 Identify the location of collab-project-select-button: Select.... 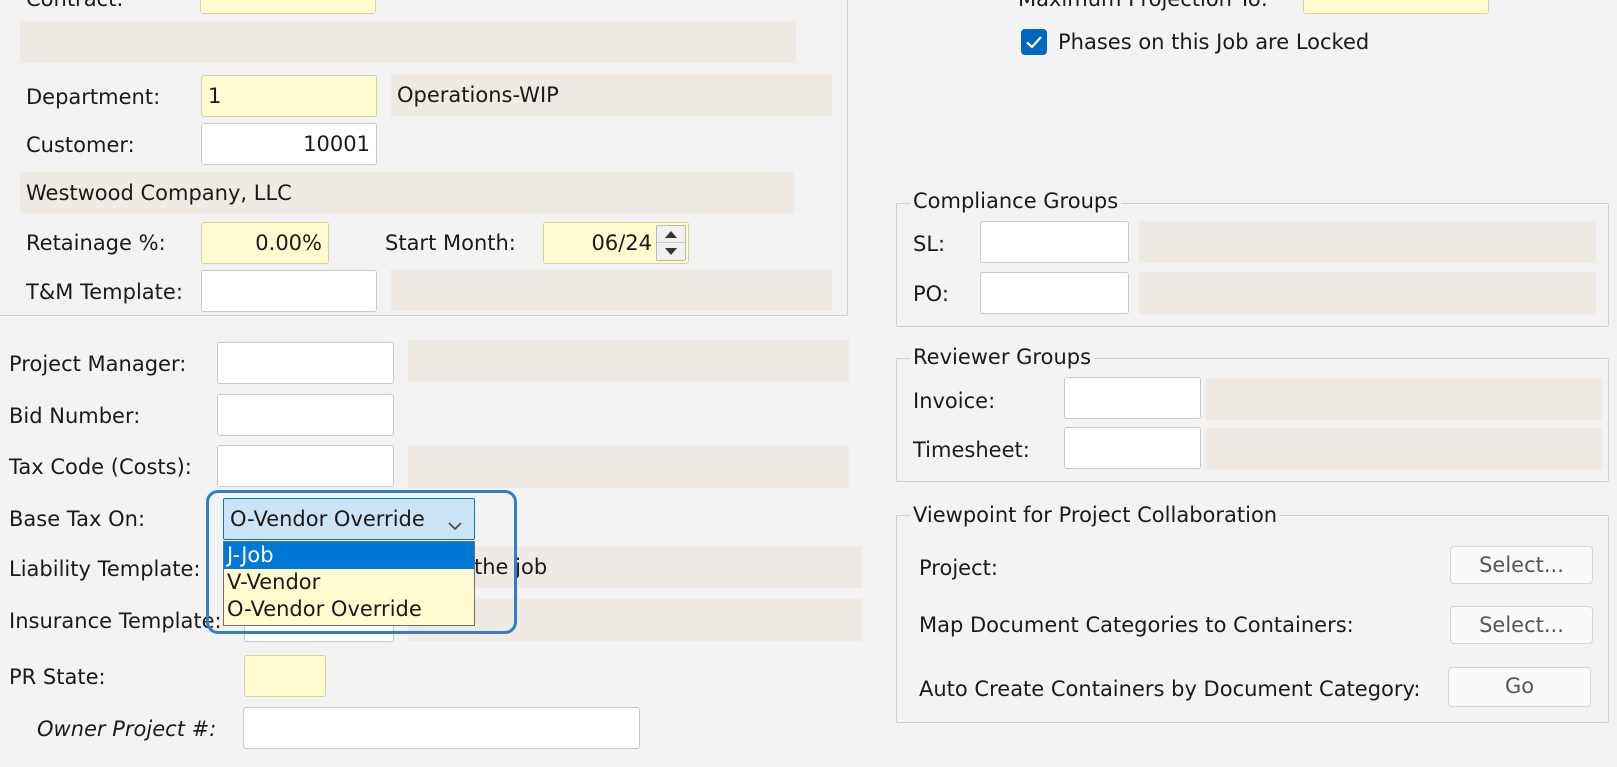
(1521, 565).